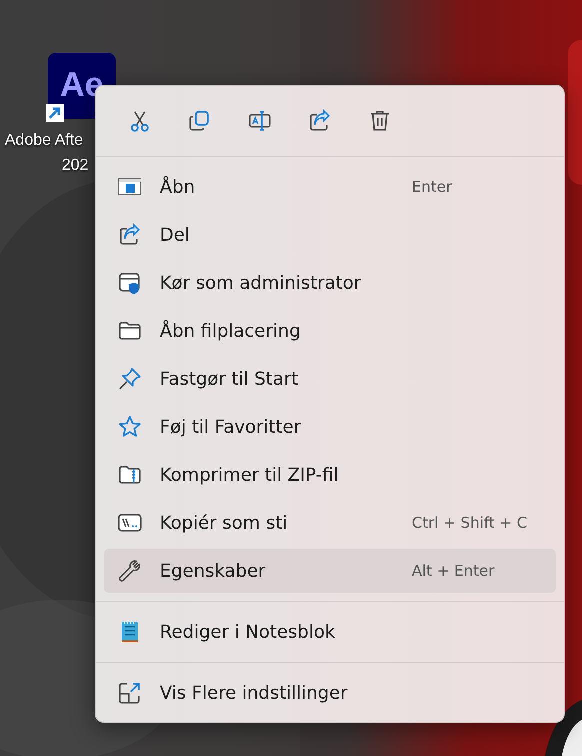  I want to click on star-icon, so click(130, 427).